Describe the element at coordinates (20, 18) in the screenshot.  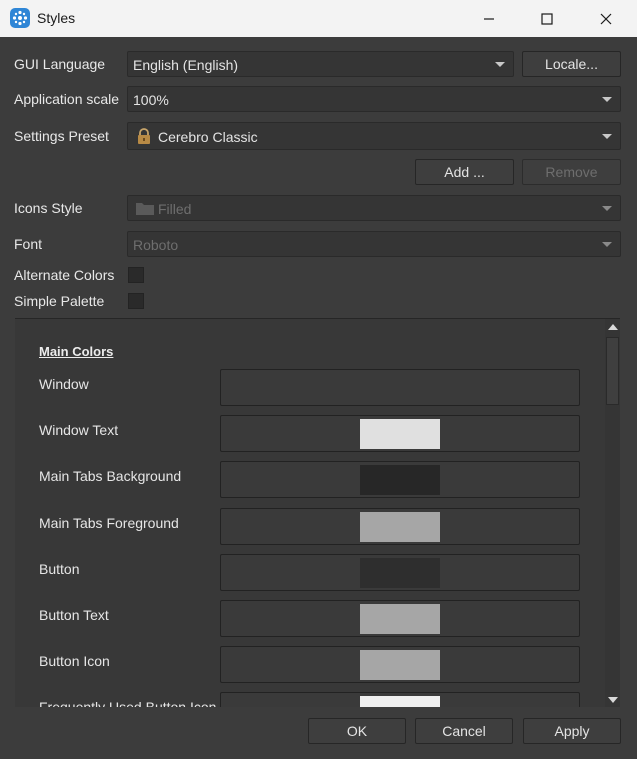
I see `app-logo-icon` at that location.